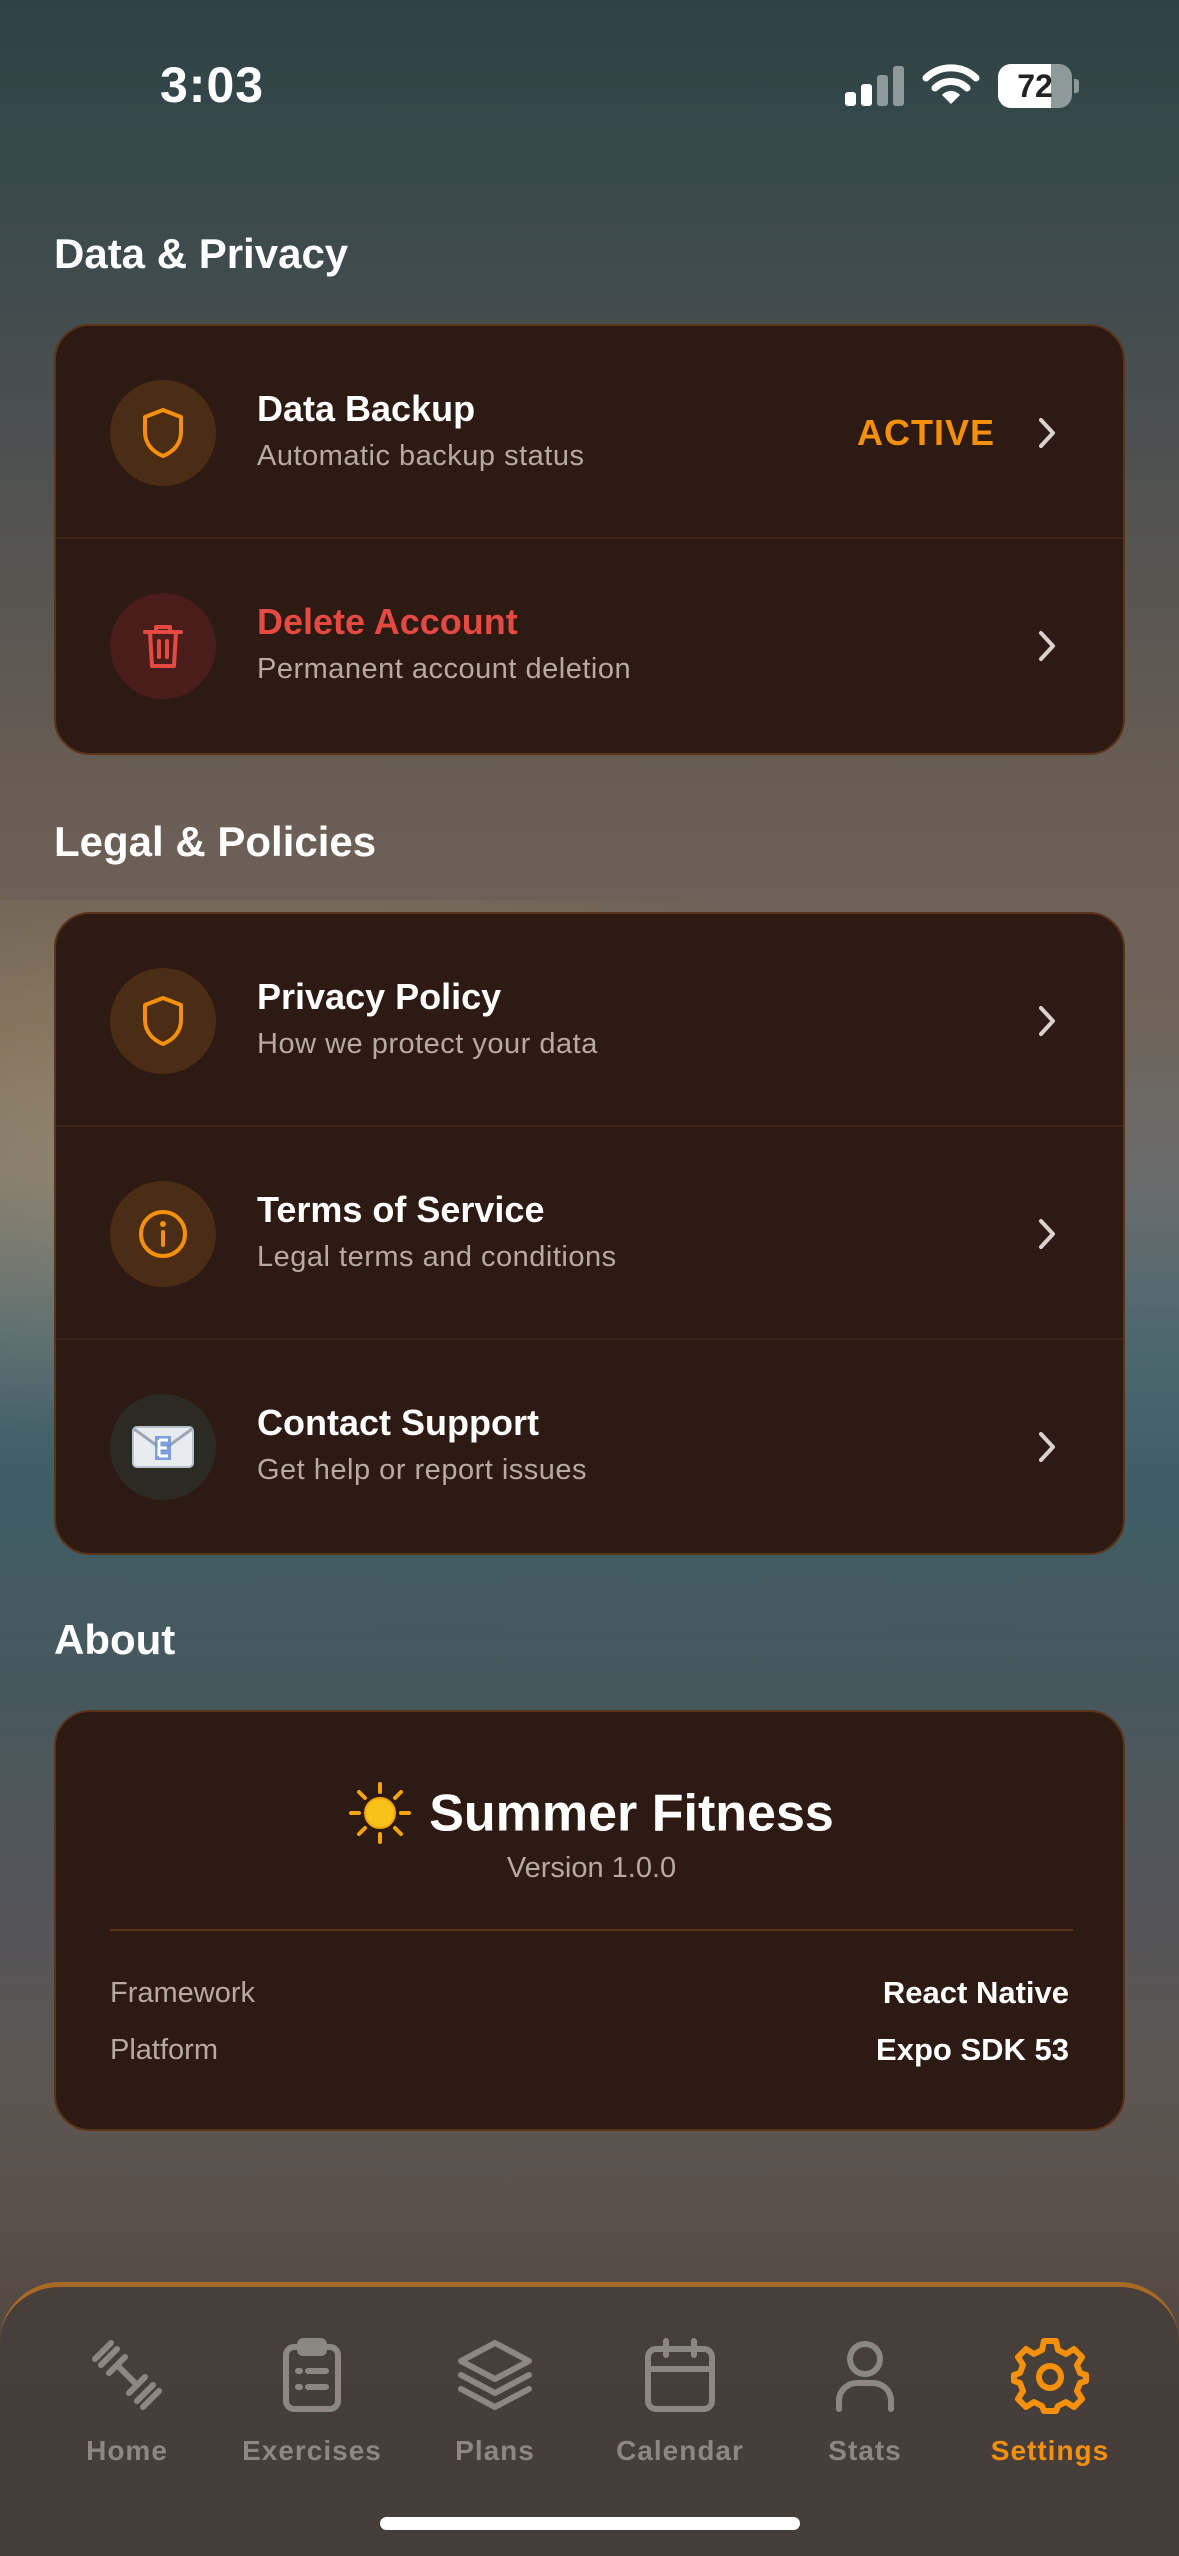 Image resolution: width=1179 pixels, height=2556 pixels. I want to click on clipboard-icon, so click(312, 2375).